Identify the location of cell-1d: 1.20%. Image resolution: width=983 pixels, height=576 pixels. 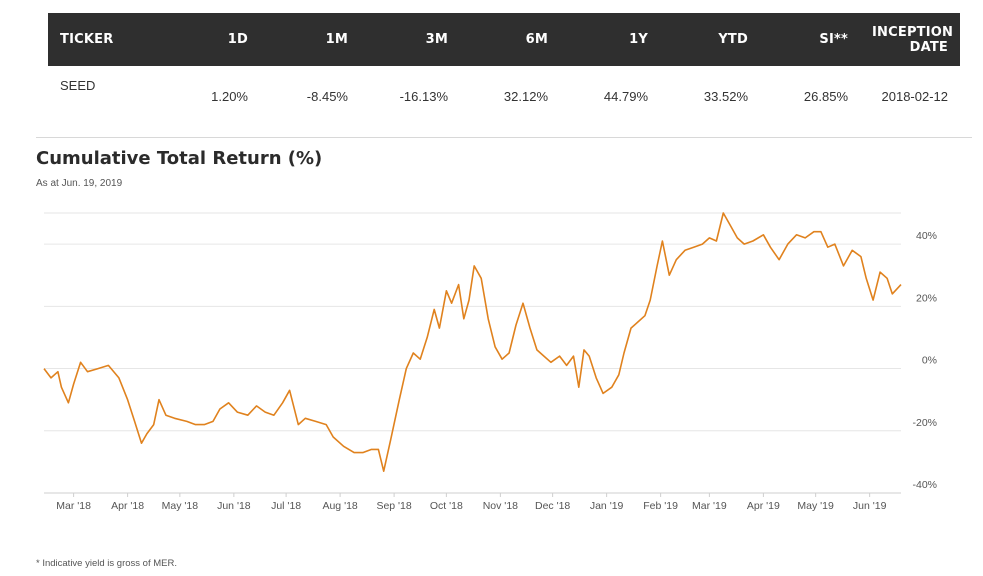
(229, 96).